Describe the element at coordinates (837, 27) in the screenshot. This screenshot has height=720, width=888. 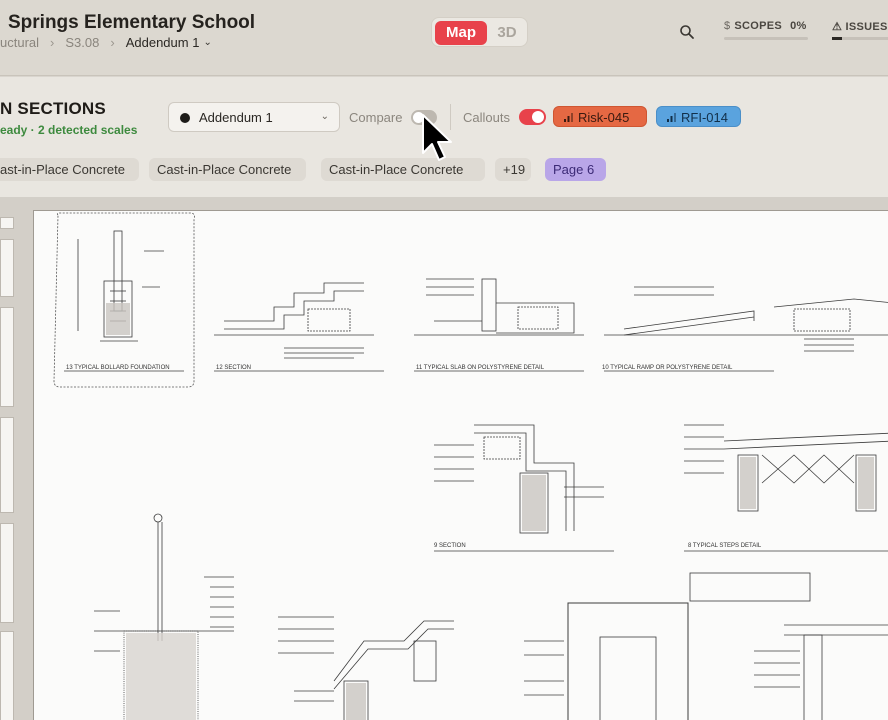
I see `warning-icon: ⚠` at that location.